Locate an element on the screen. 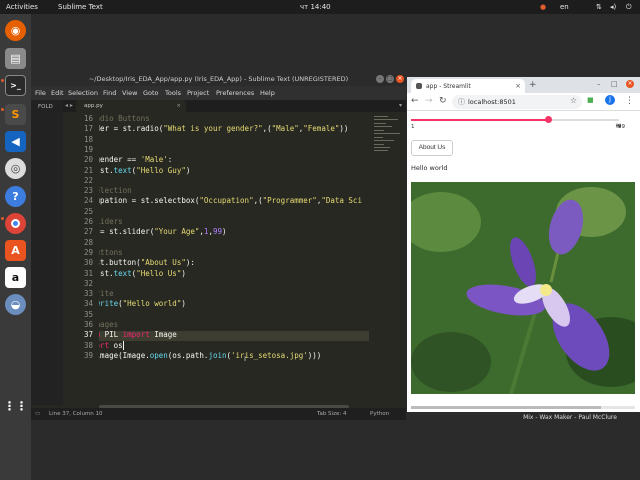 Image resolution: width=640 pixels, height=480 pixels. bookmark-star-icon: ☆ is located at coordinates (573, 100).